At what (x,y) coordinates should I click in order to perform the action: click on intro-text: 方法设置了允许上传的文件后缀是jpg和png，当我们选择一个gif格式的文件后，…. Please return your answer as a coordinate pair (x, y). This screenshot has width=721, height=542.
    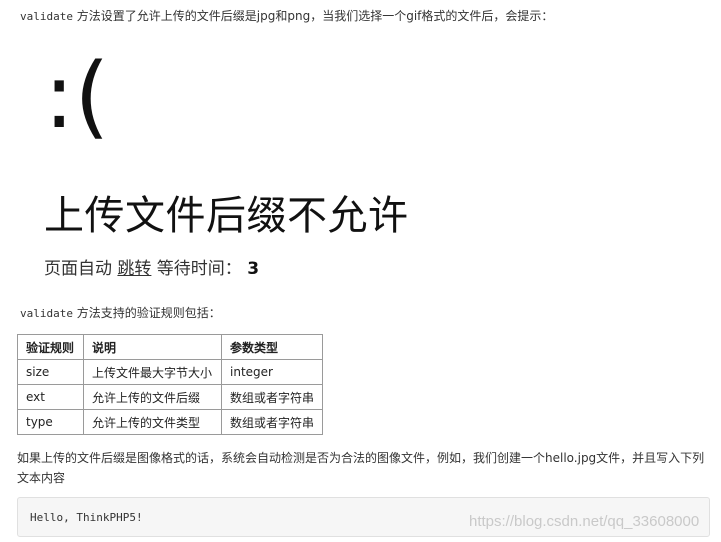
    Looking at the image, I should click on (313, 16).